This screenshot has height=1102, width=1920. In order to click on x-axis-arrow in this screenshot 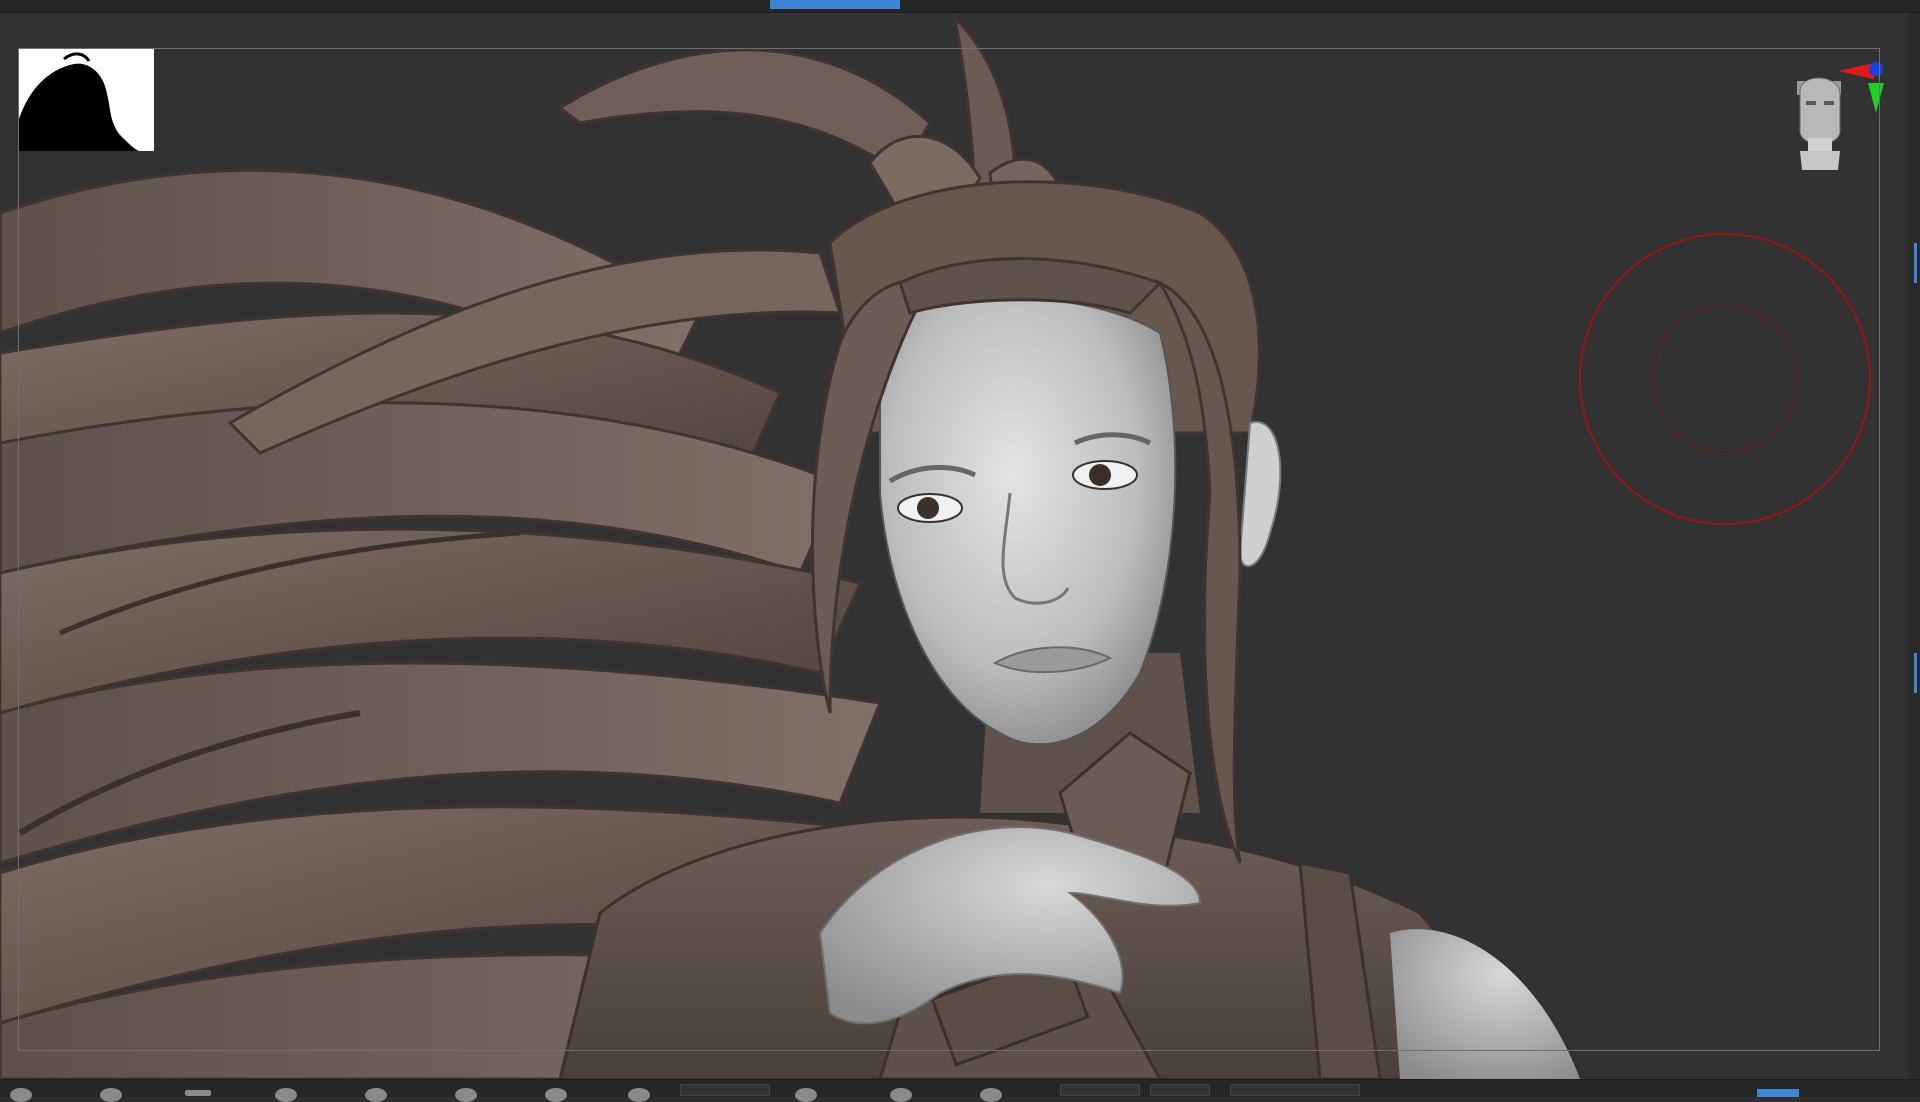, I will do `click(1856, 71)`.